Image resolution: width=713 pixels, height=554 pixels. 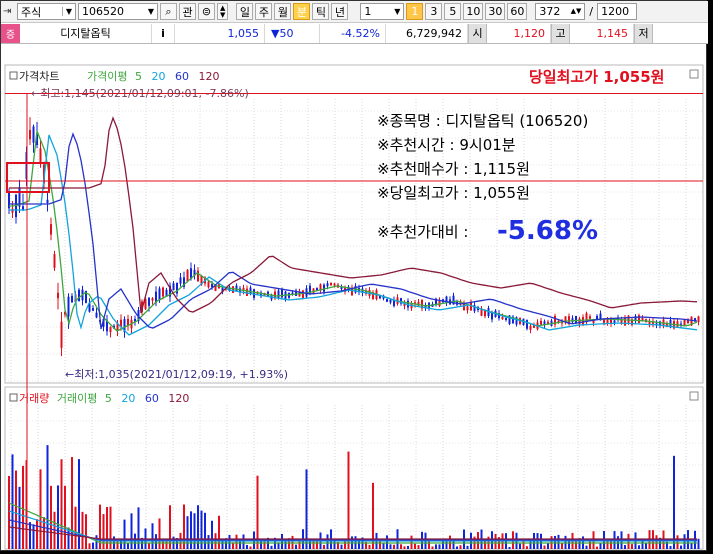 I want to click on ma-label: 가격이평, so click(x=107, y=76).